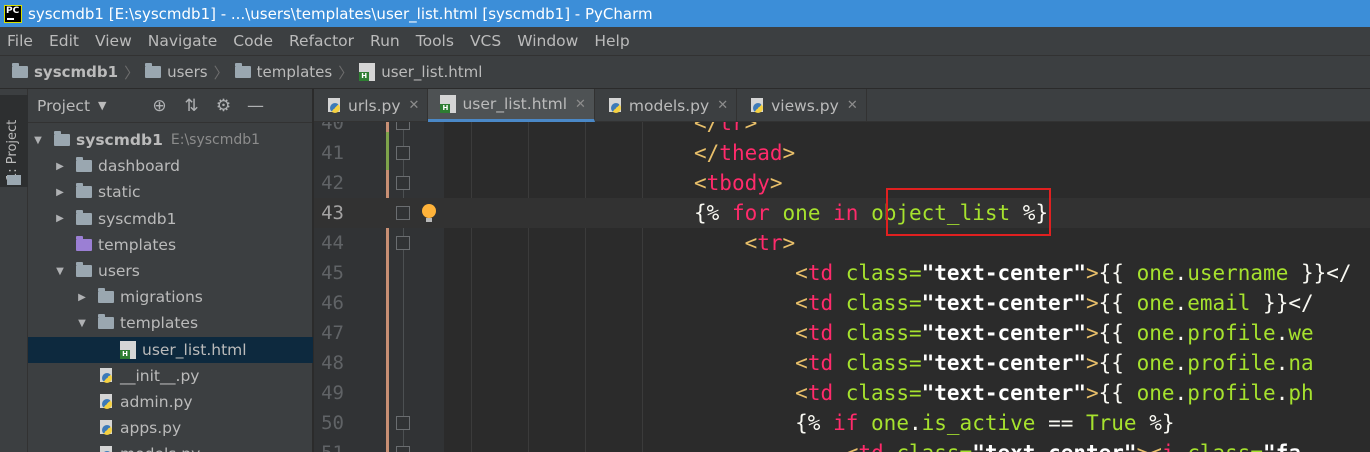  Describe the element at coordinates (64, 41) in the screenshot. I see `menu-edit: Edit` at that location.